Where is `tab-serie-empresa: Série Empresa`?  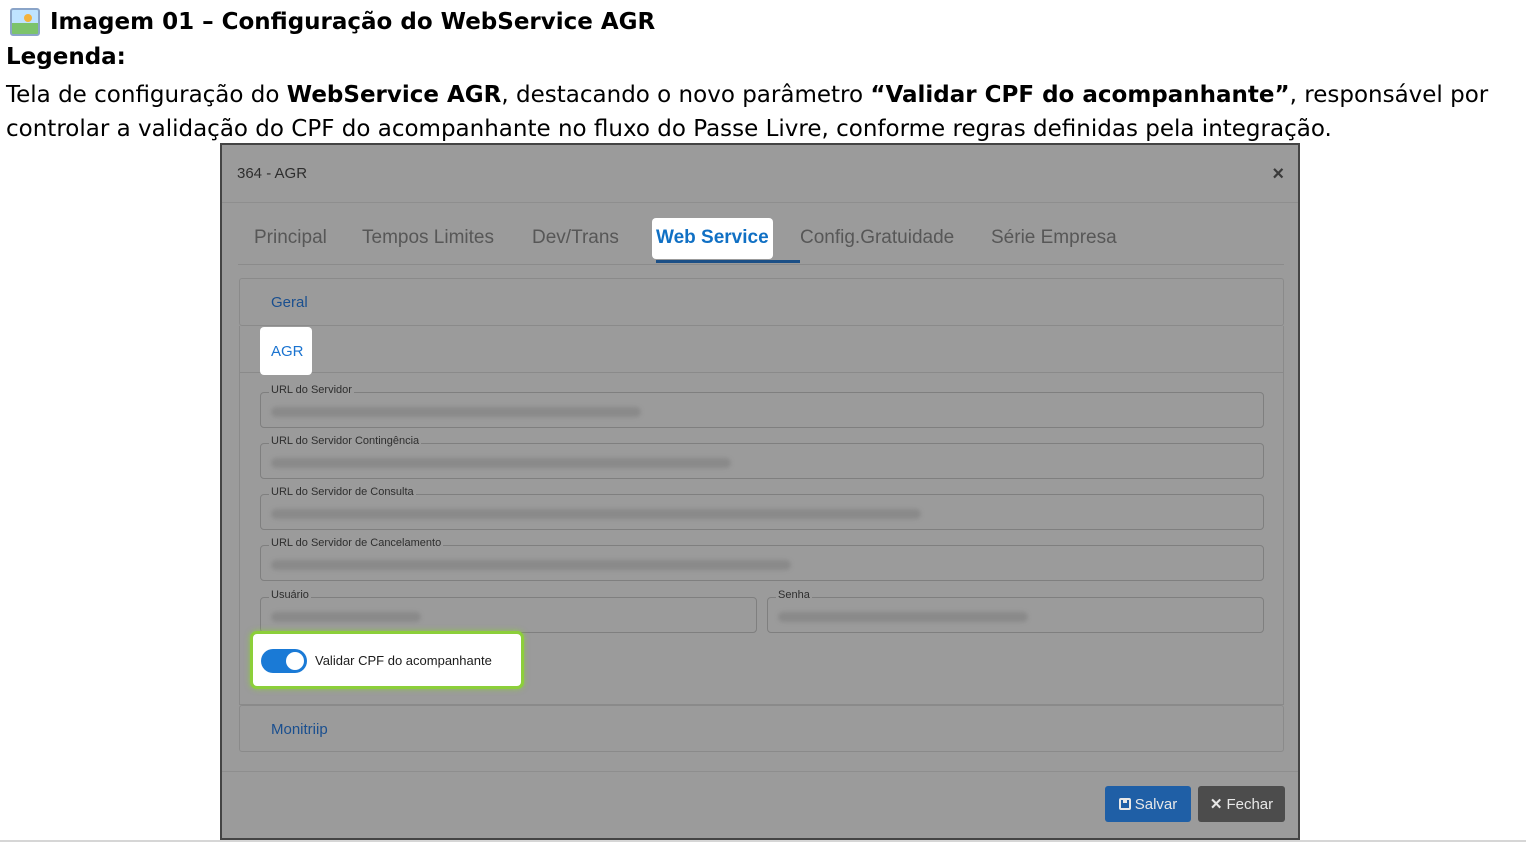
tab-serie-empresa: Série Empresa is located at coordinates (1054, 238).